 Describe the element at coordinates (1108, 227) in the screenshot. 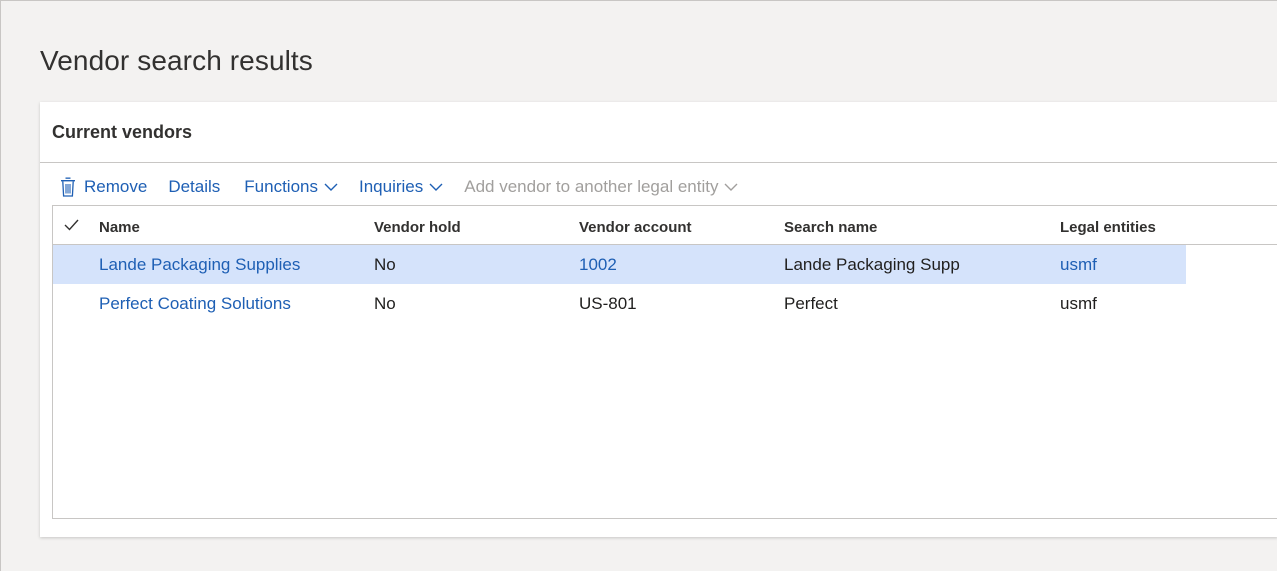

I see `column-header-legal-entities: Legal entities` at that location.